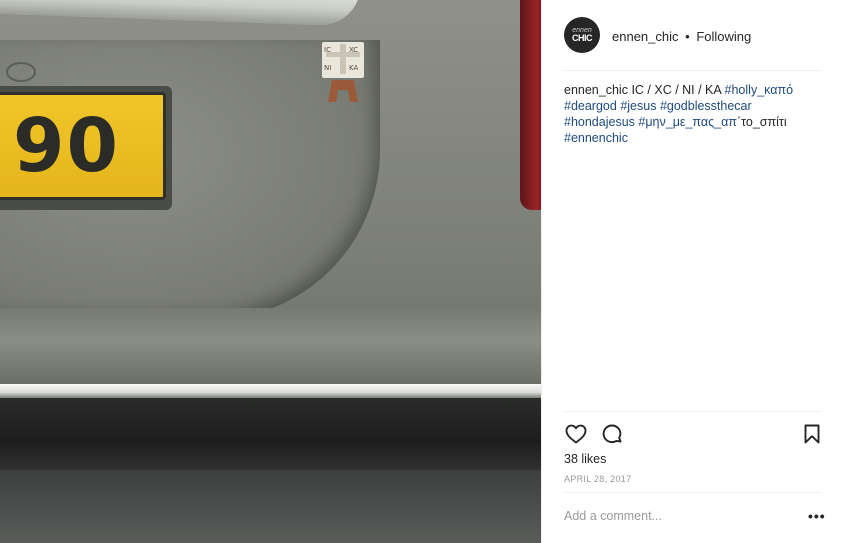 The image size is (843, 543). What do you see at coordinates (66, 146) in the screenshot?
I see `plate-number: 90` at bounding box center [66, 146].